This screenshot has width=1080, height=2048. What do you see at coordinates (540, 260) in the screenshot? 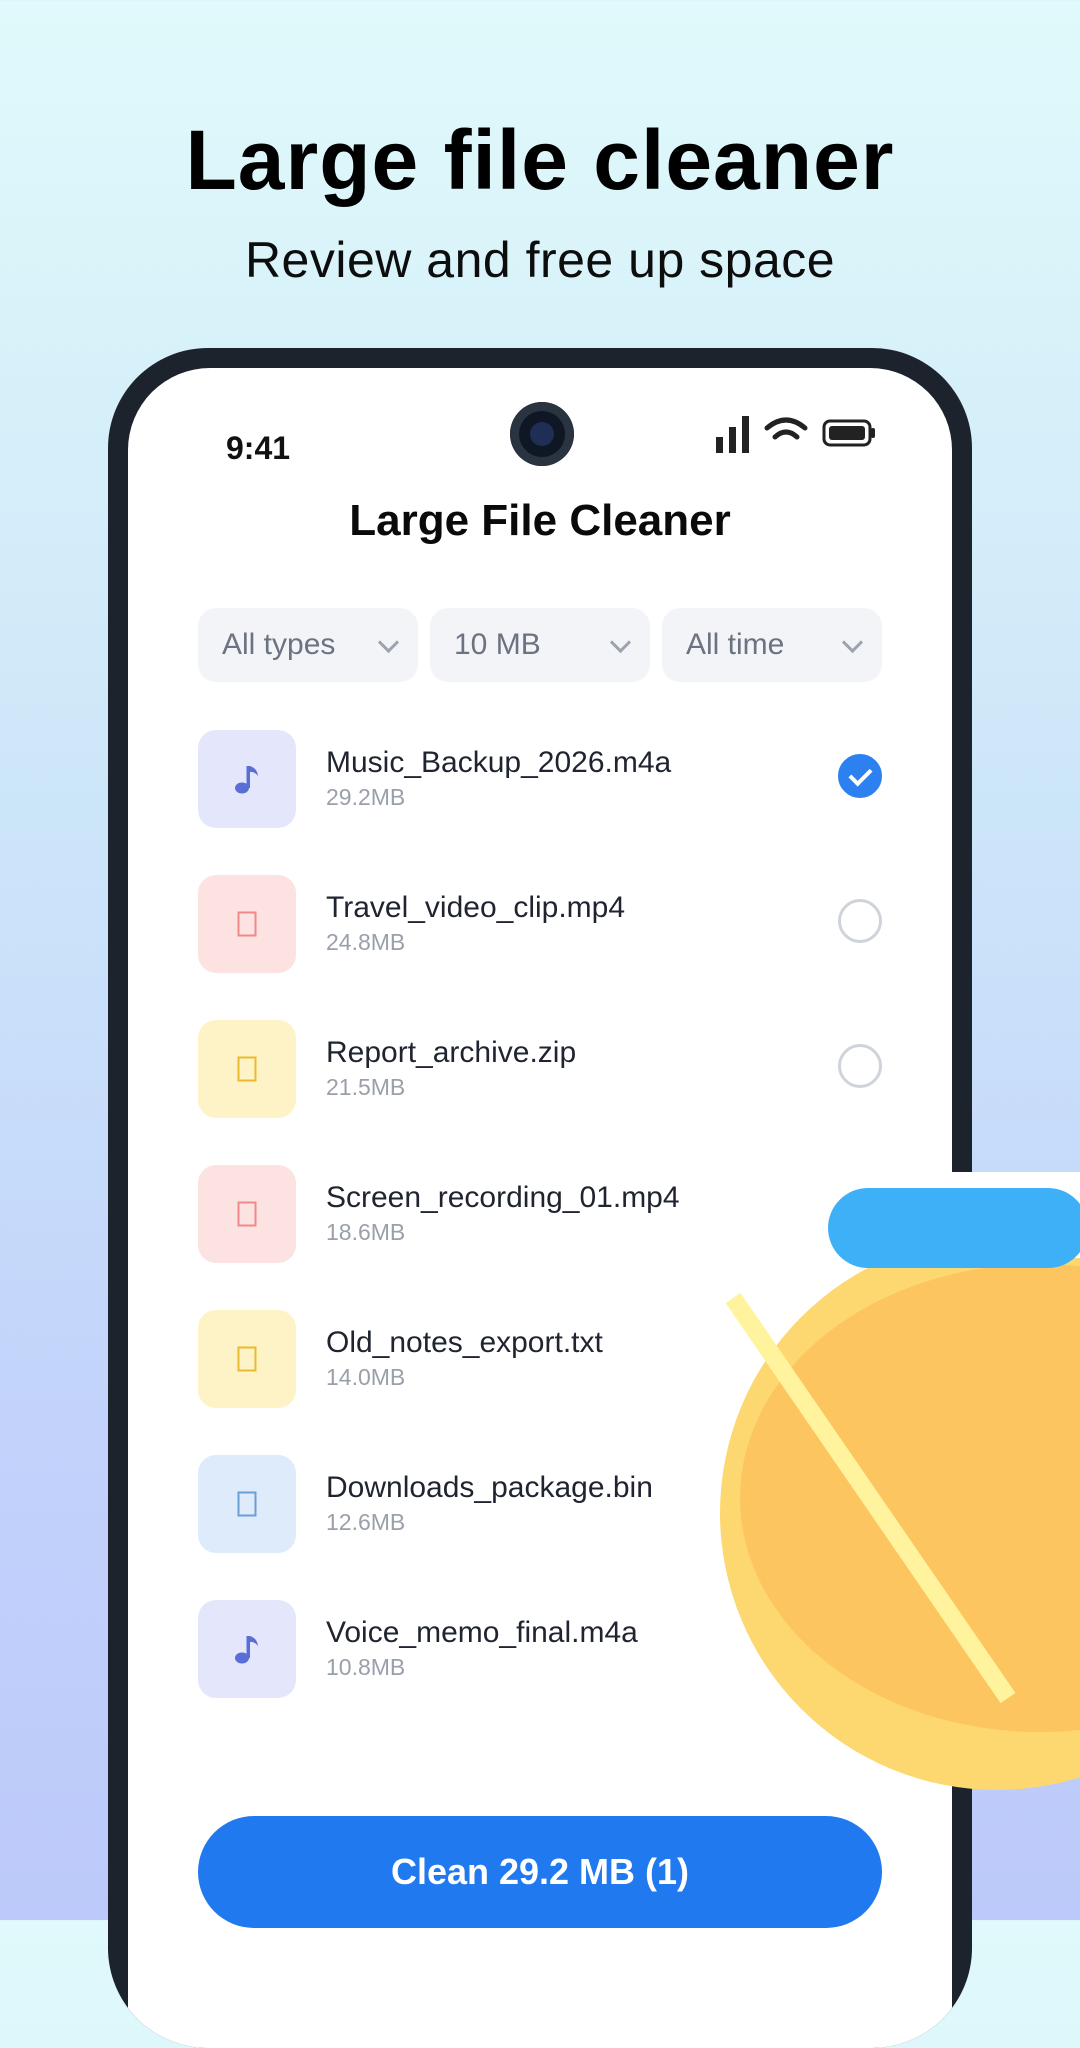
I see `hero-subtitle: Review and free up space` at bounding box center [540, 260].